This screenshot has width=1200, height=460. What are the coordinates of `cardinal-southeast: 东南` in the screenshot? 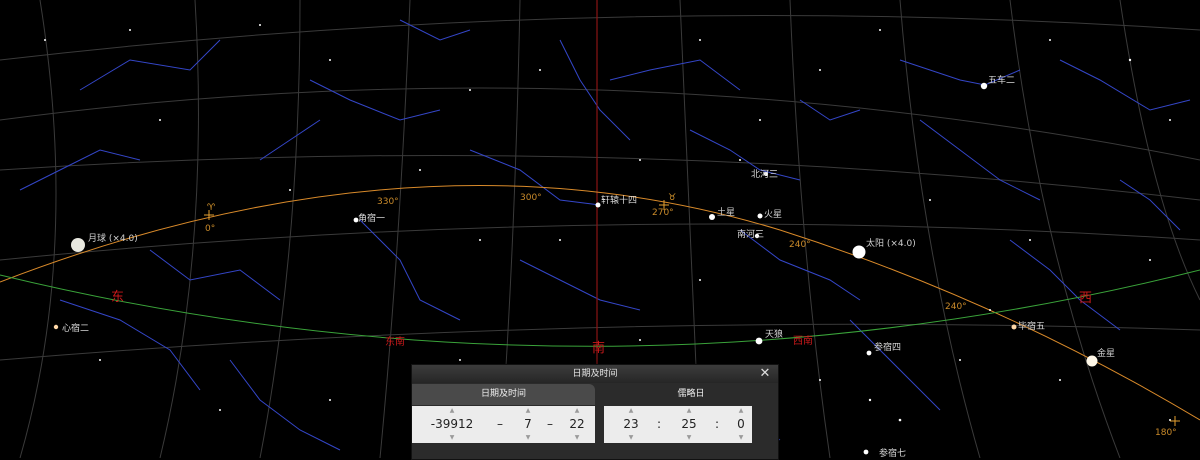 It's located at (395, 342).